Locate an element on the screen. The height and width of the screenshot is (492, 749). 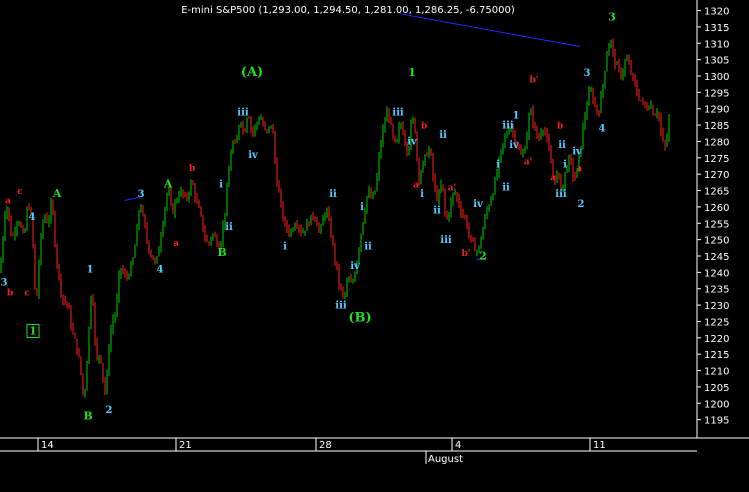
y-tick-label: 1265 is located at coordinates (716, 192).